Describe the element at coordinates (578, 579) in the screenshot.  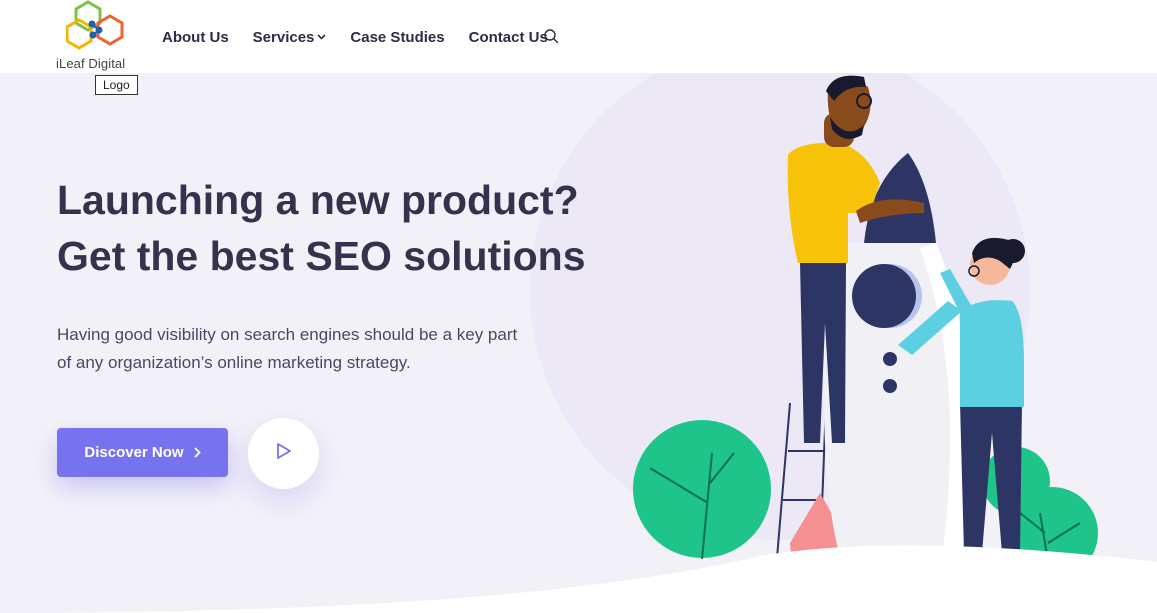
I see `bottom-wave` at that location.